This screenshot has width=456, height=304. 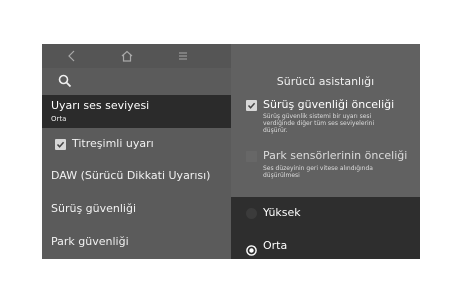 I want to click on vibration-alert-checkbox, so click(x=60, y=144).